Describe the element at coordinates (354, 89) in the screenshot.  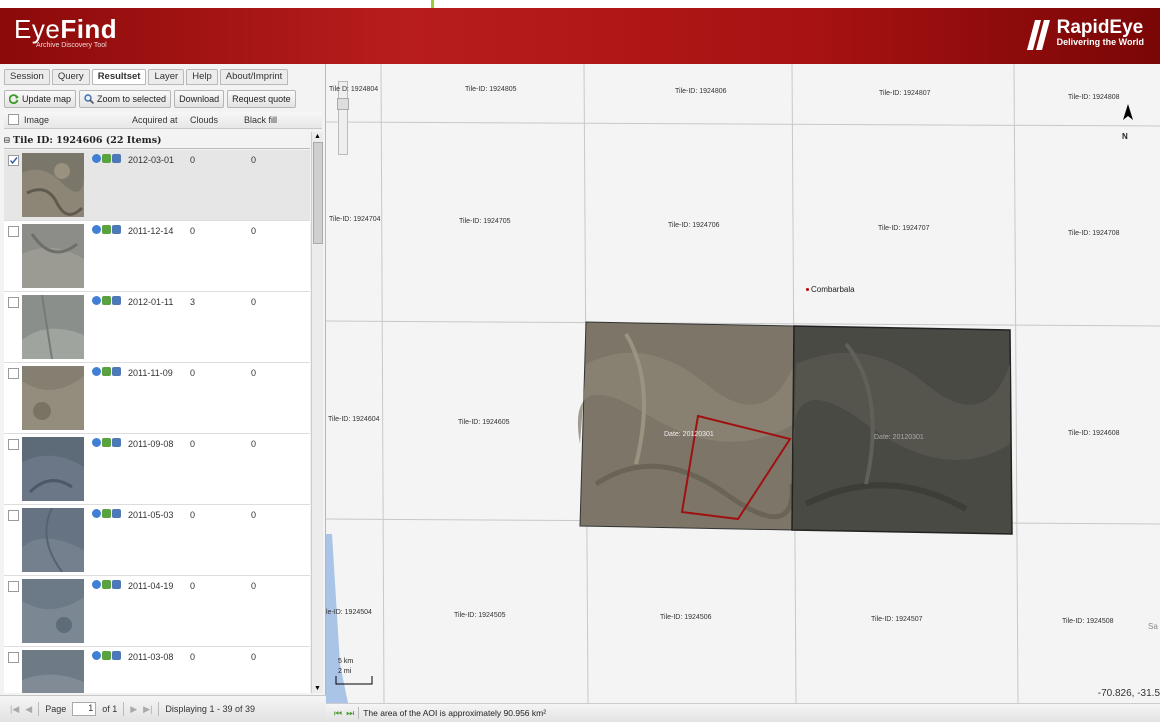
I see `tile-label: Tile D: 1924804` at that location.